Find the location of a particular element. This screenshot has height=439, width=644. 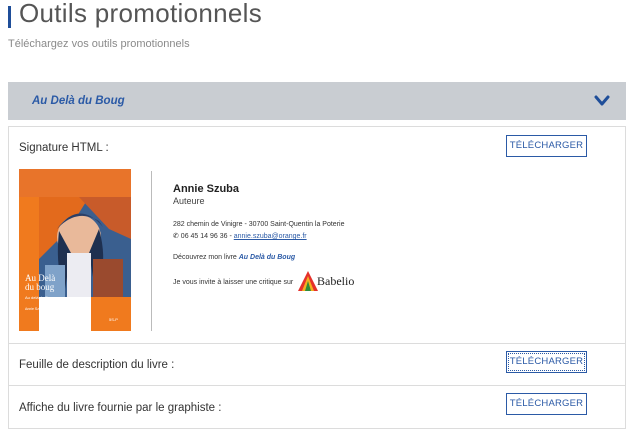

row-label-description-sheet: Feuille de description du livre : is located at coordinates (97, 365).